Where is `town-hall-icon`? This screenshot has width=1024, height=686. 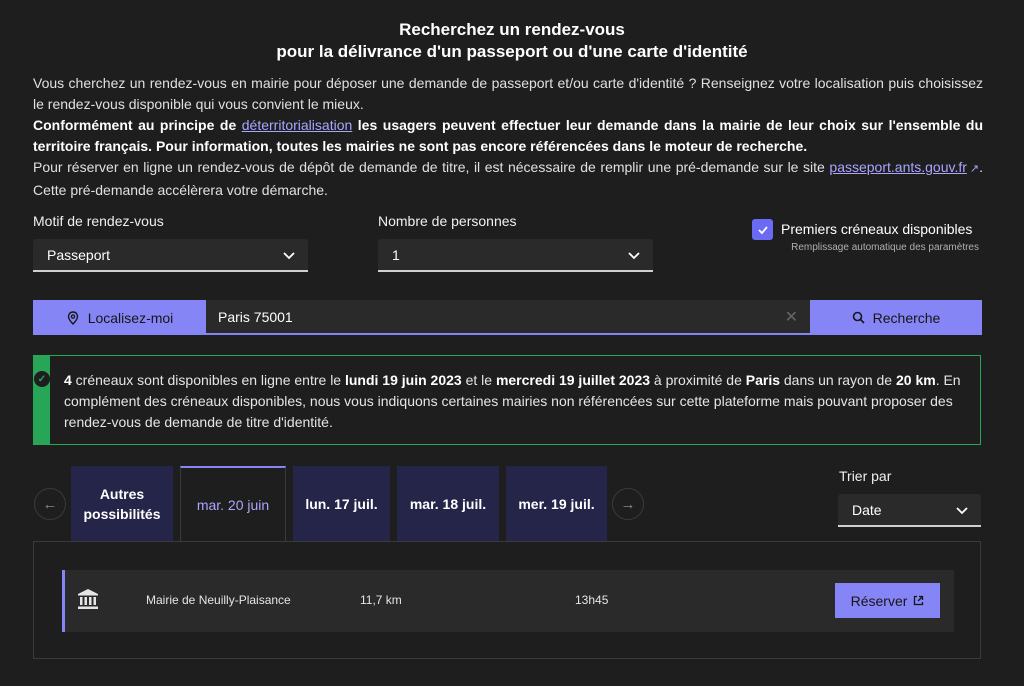 town-hall-icon is located at coordinates (88, 599).